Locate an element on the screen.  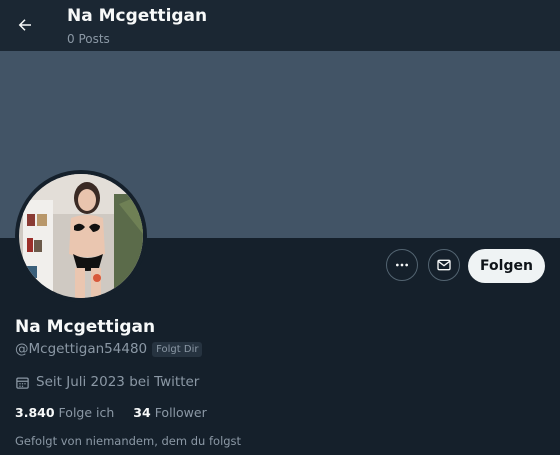
more-dots-icon is located at coordinates (402, 265).